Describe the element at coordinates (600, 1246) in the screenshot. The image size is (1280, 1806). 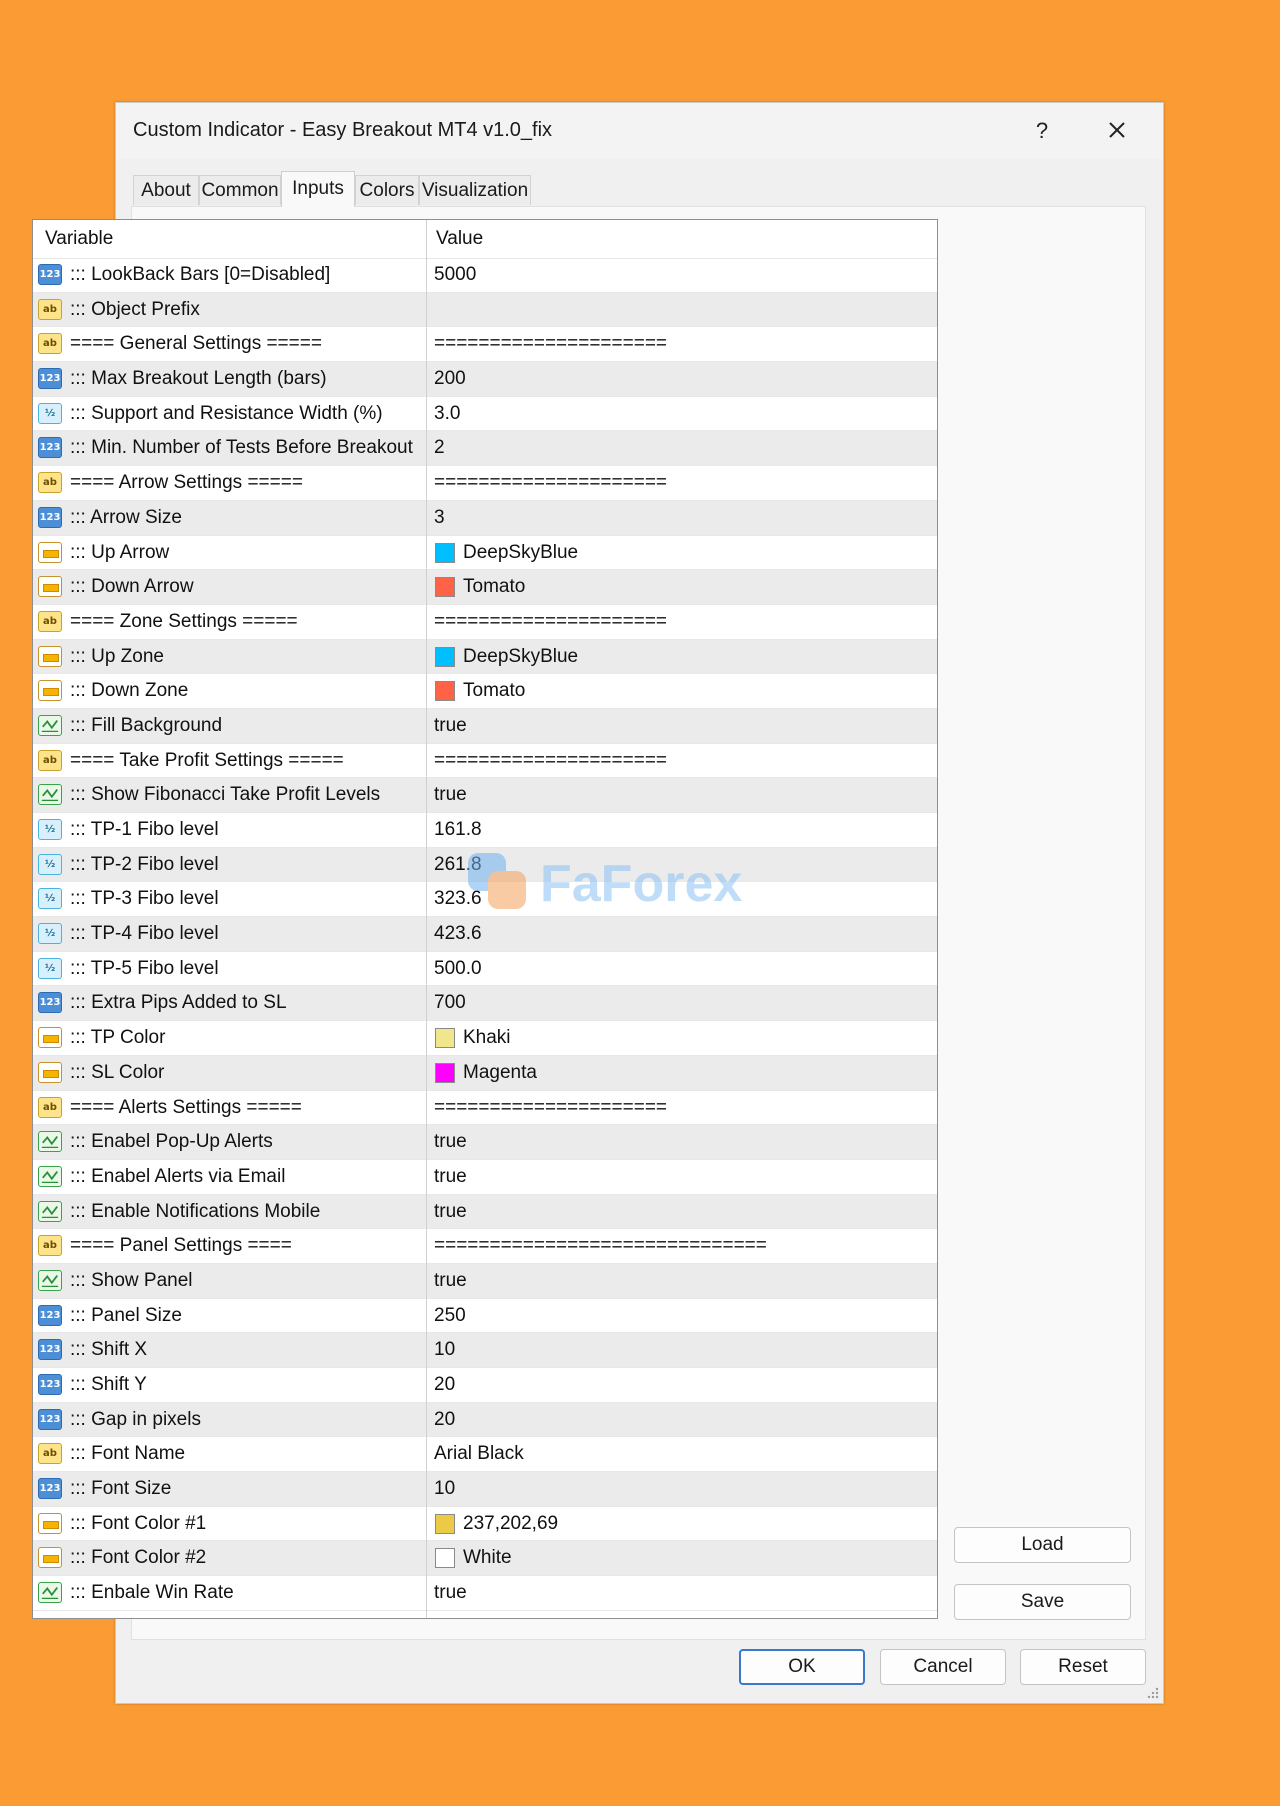
I see `row-value: ==============================` at that location.